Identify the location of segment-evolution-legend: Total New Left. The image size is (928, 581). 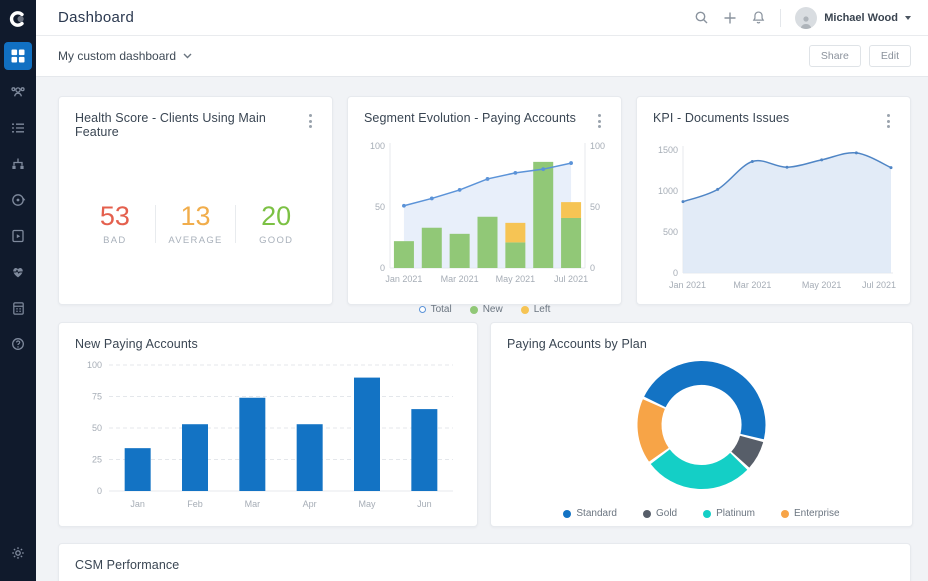
(484, 309).